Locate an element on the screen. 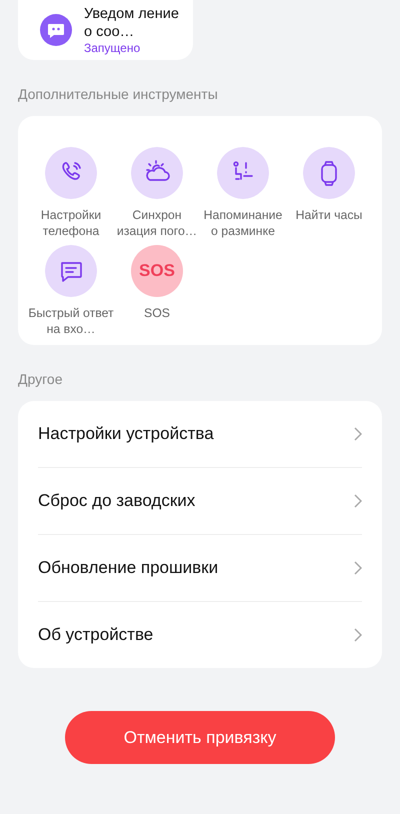 This screenshot has height=814, width=400. section-title: Другое is located at coordinates (41, 379).